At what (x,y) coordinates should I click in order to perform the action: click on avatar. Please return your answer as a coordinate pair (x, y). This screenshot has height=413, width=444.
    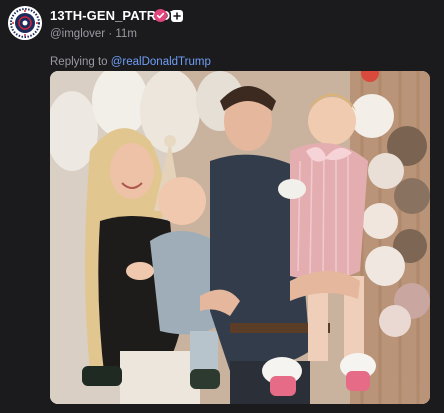
    Looking at the image, I should click on (25, 23).